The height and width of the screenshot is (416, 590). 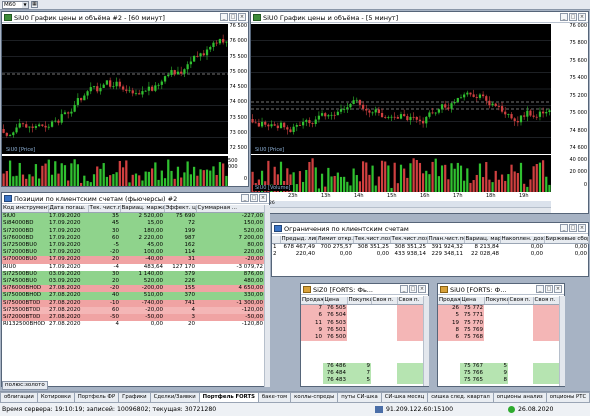 I want to click on timeframe-combo: M60 ▼, so click(x=15, y=5).